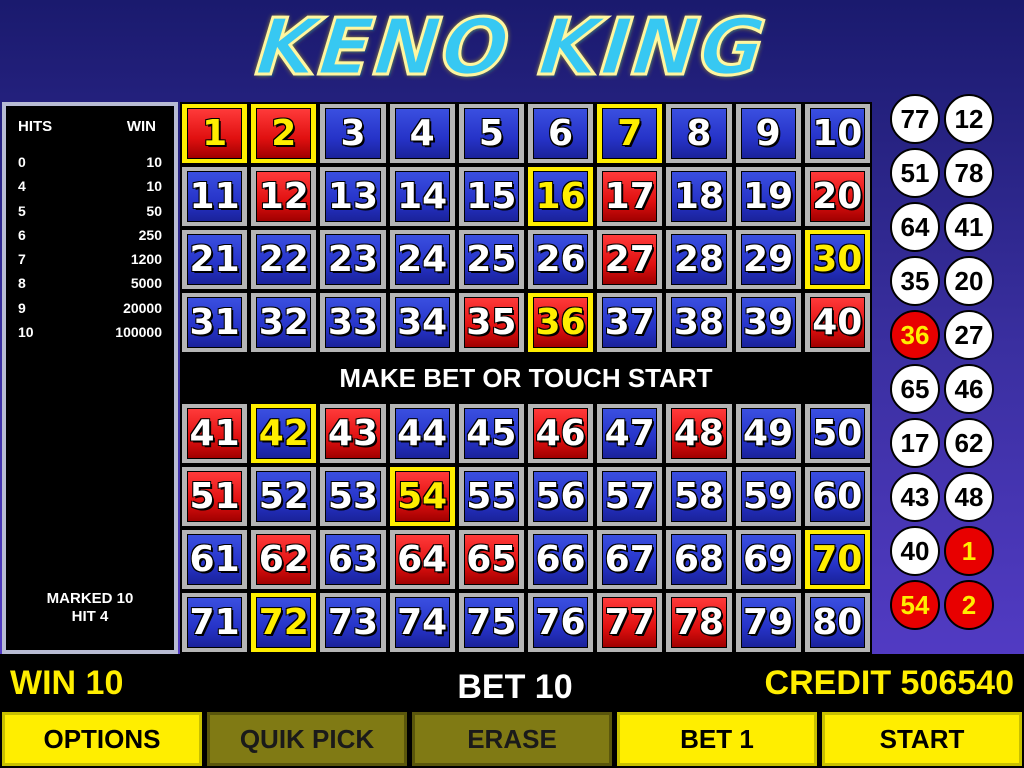 This screenshot has width=1024, height=768. What do you see at coordinates (768, 259) in the screenshot?
I see `keno-number-29: 29` at bounding box center [768, 259].